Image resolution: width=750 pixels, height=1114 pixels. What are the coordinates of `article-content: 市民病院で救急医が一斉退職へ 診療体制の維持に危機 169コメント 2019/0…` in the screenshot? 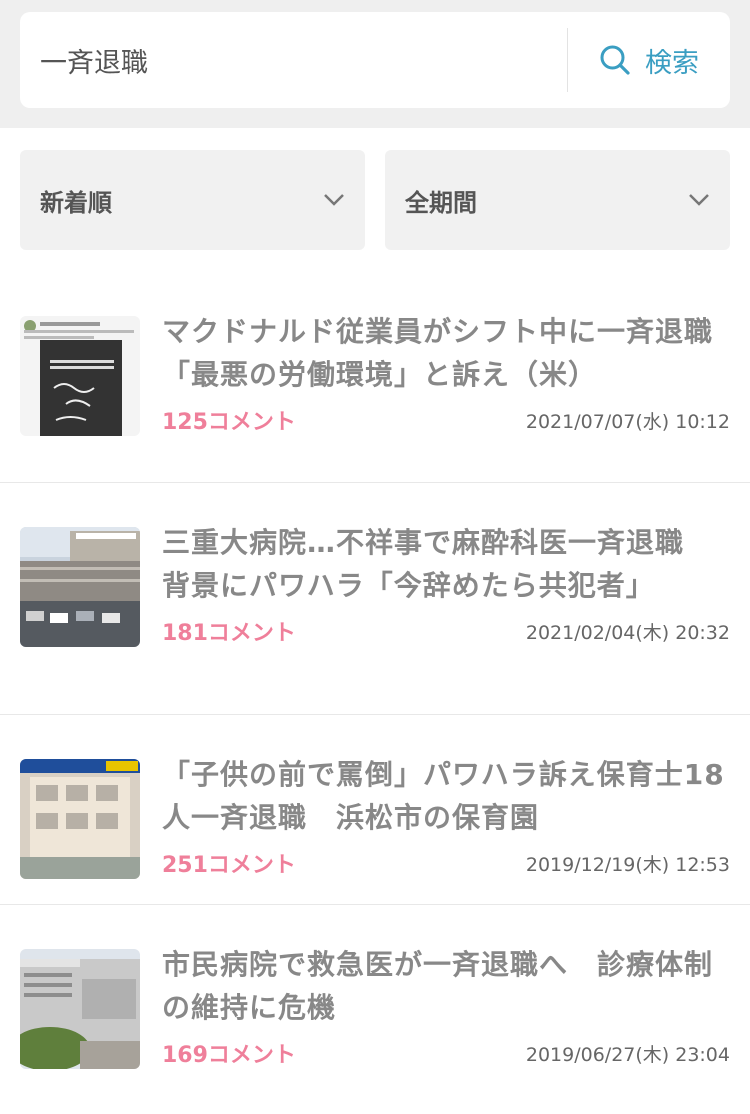 It's located at (446, 1028).